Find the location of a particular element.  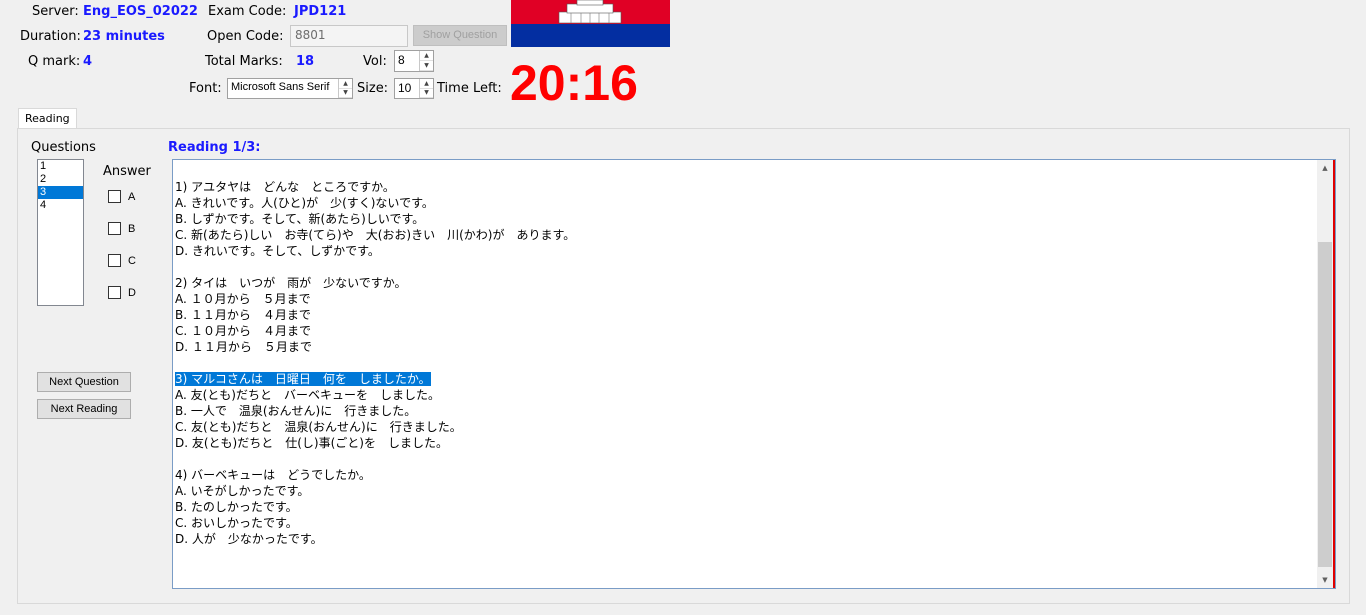

show-question-button: Show Question is located at coordinates (460, 35).